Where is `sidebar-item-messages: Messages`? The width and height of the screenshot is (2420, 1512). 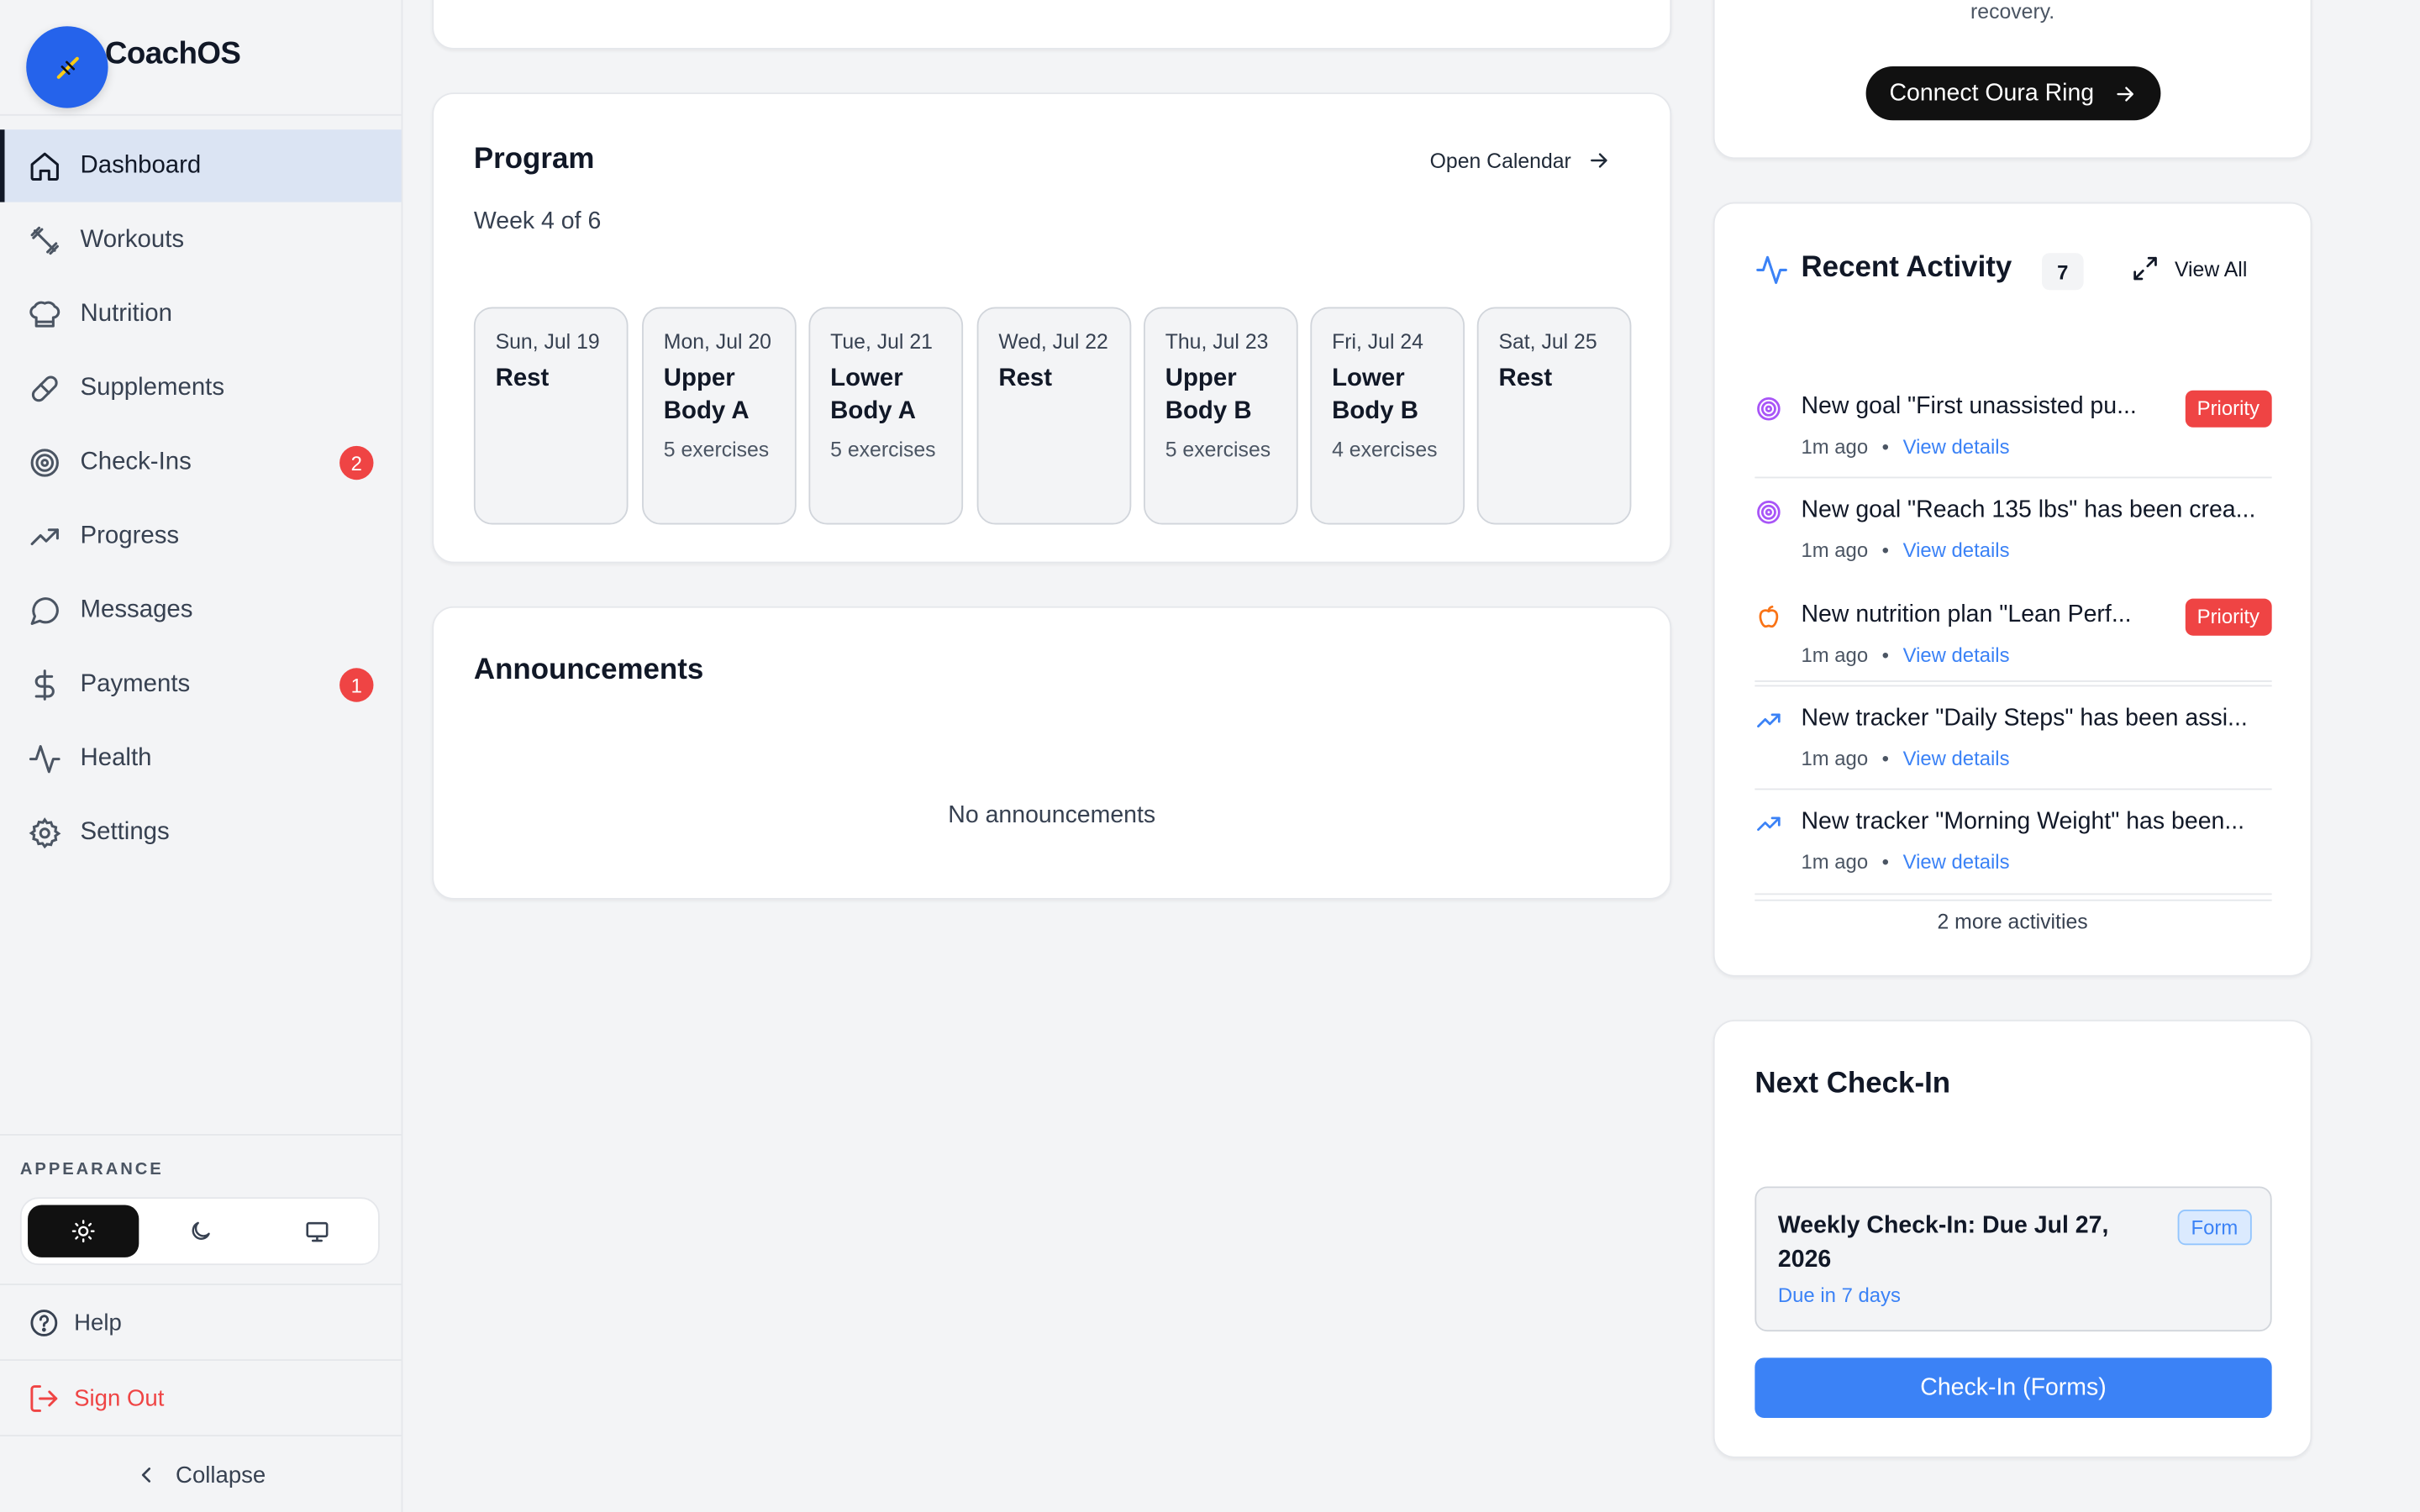 sidebar-item-messages: Messages is located at coordinates (201, 610).